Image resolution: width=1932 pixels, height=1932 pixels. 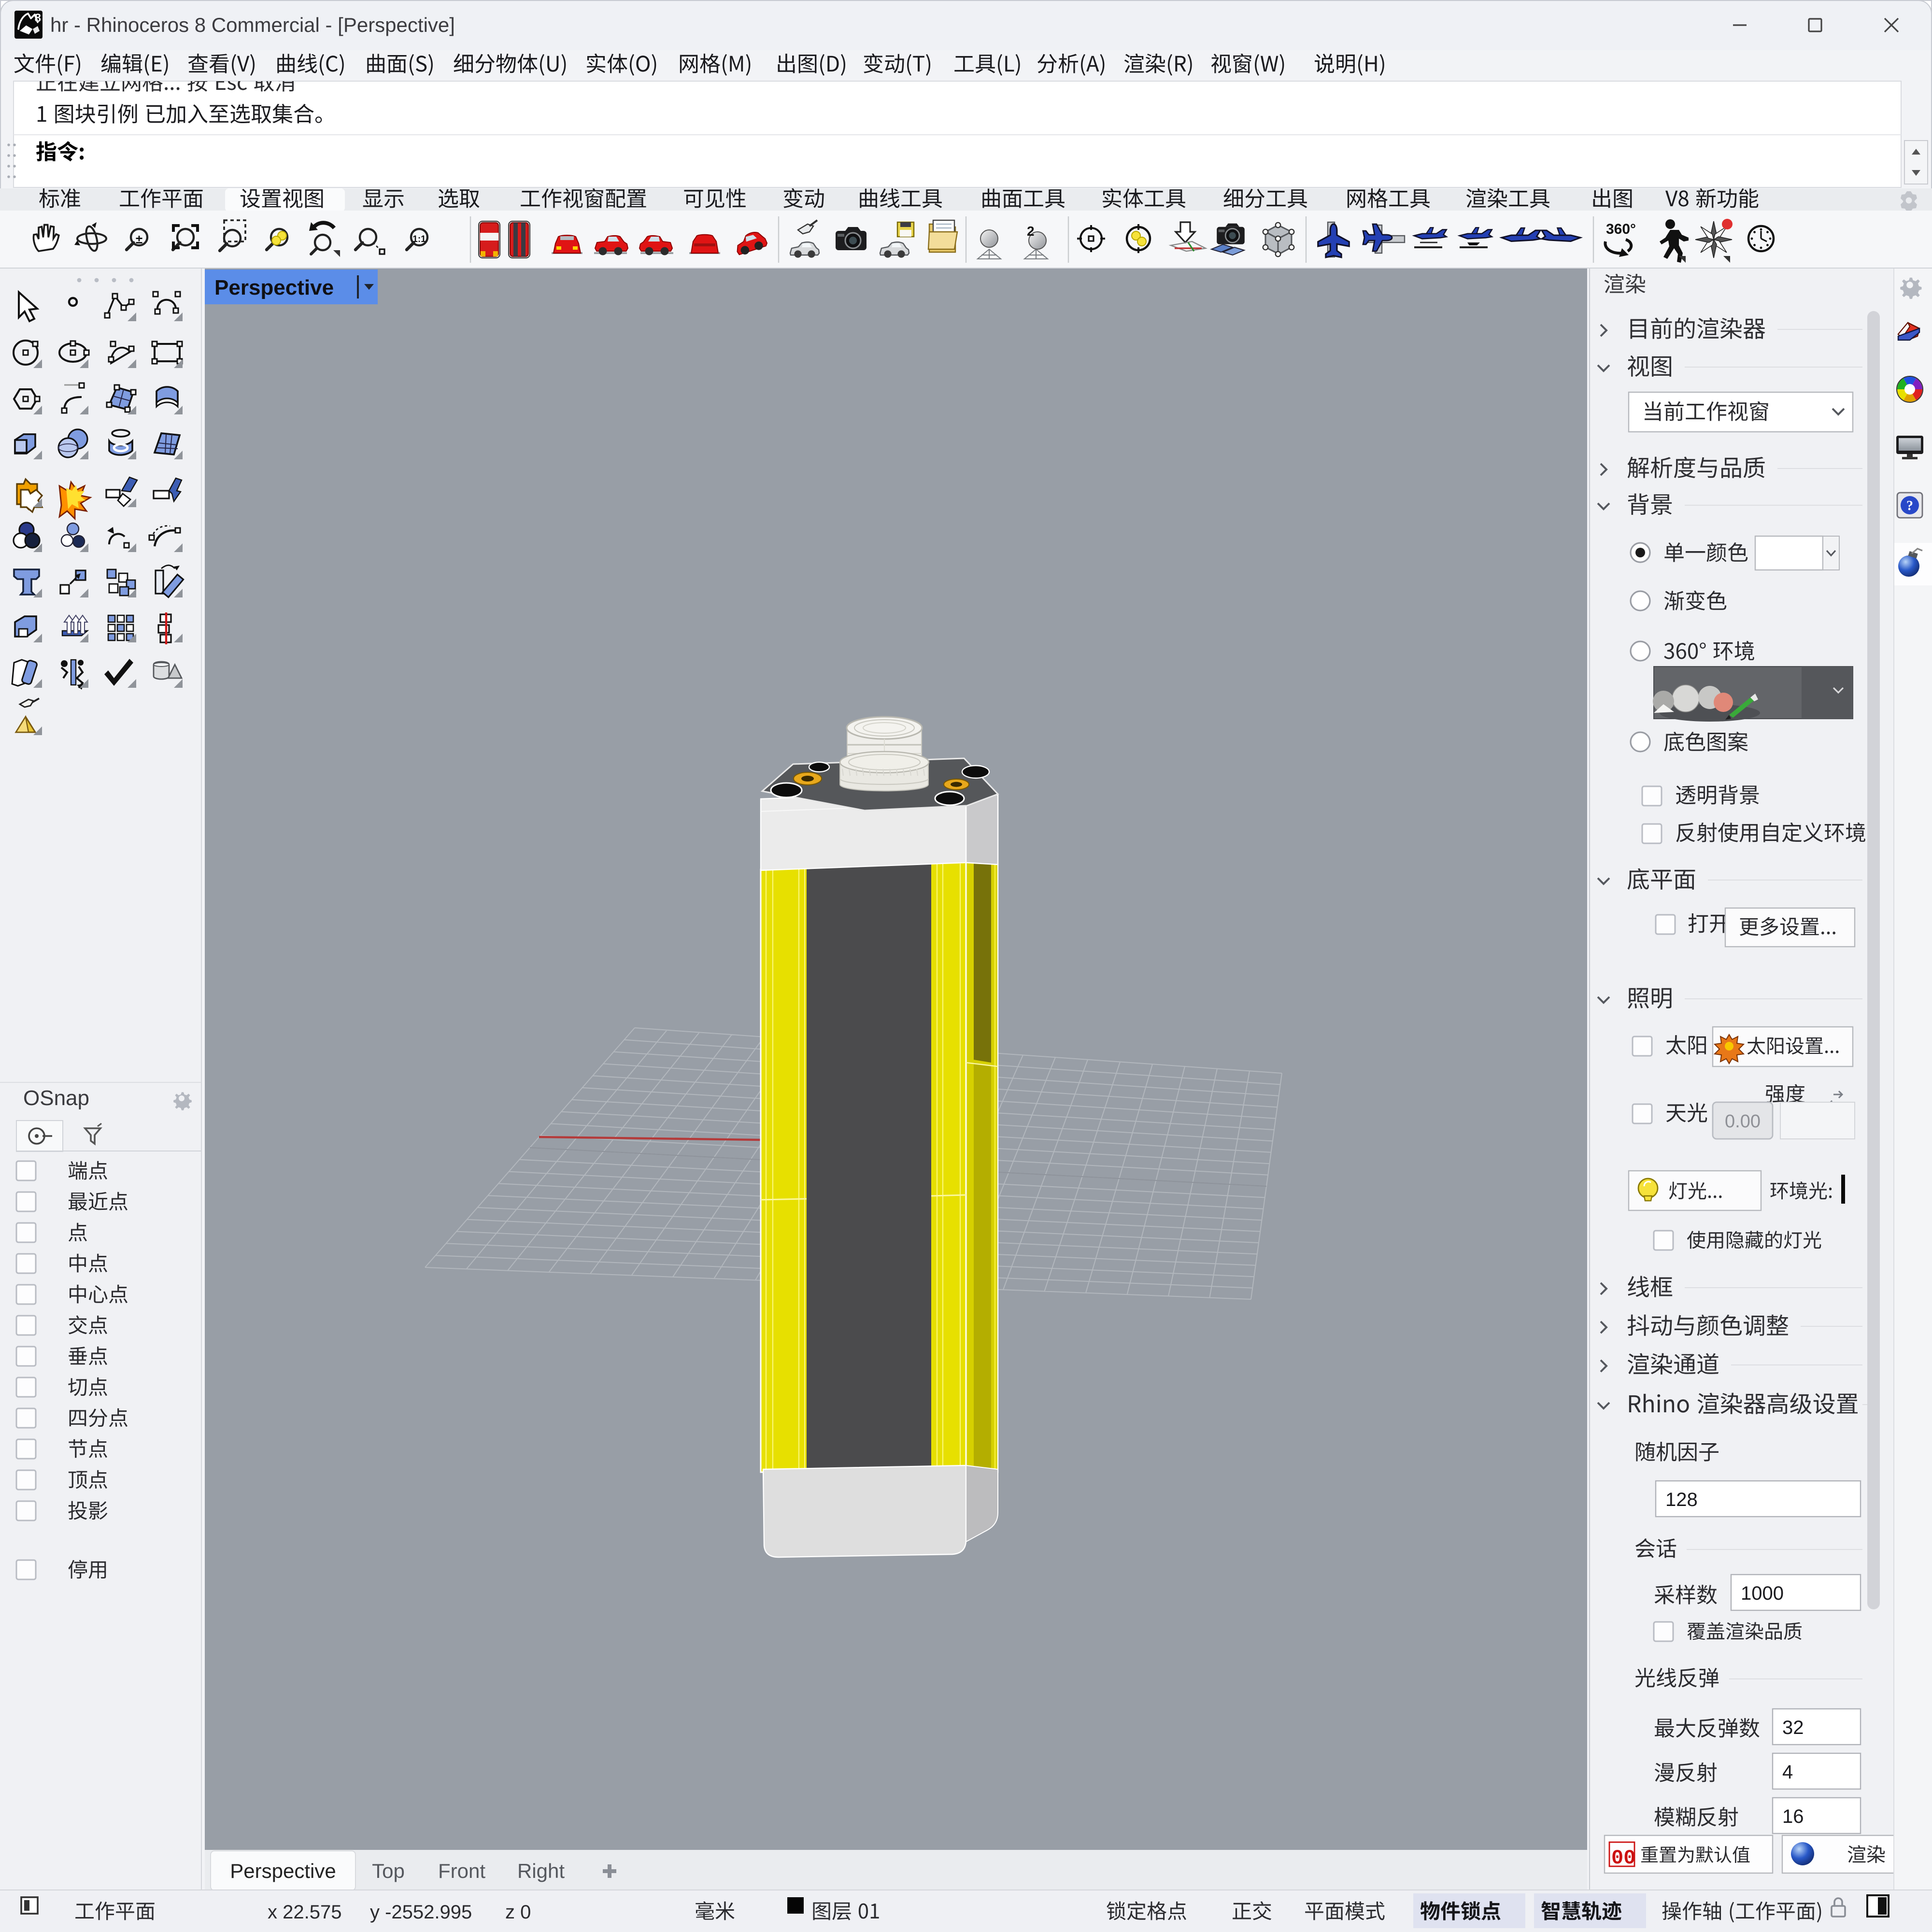 What do you see at coordinates (1681, 1499) in the screenshot?
I see `svg-text: 128` at bounding box center [1681, 1499].